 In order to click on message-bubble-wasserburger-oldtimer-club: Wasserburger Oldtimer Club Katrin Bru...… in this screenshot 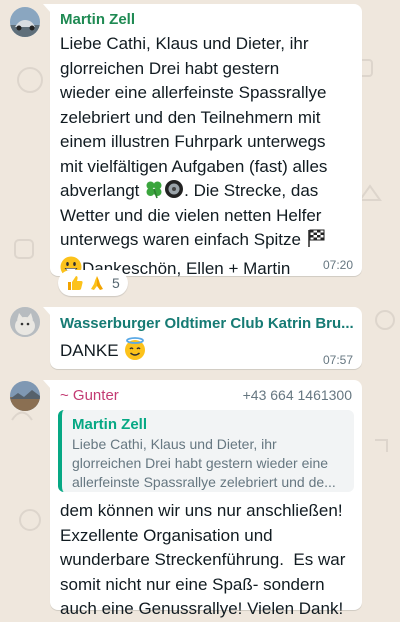, I will do `click(202, 338)`.